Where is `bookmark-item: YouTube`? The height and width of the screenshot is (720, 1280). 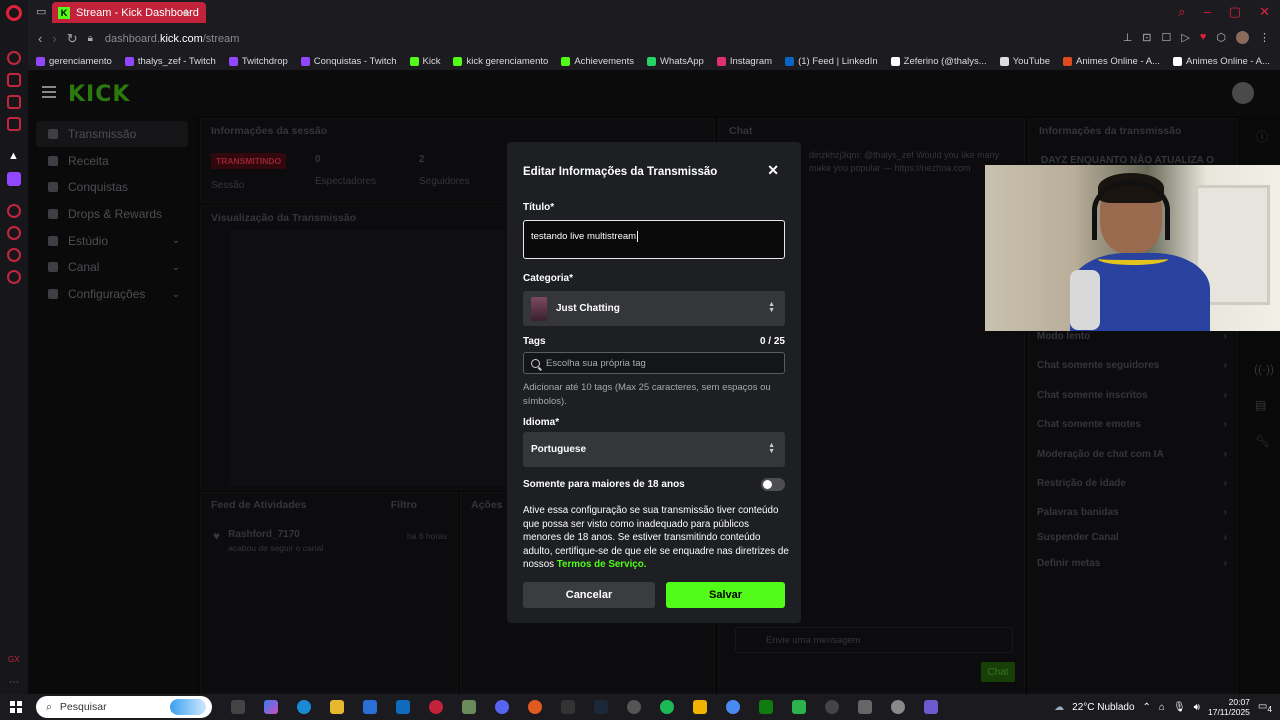
bookmark-item: YouTube is located at coordinates (1024, 61).